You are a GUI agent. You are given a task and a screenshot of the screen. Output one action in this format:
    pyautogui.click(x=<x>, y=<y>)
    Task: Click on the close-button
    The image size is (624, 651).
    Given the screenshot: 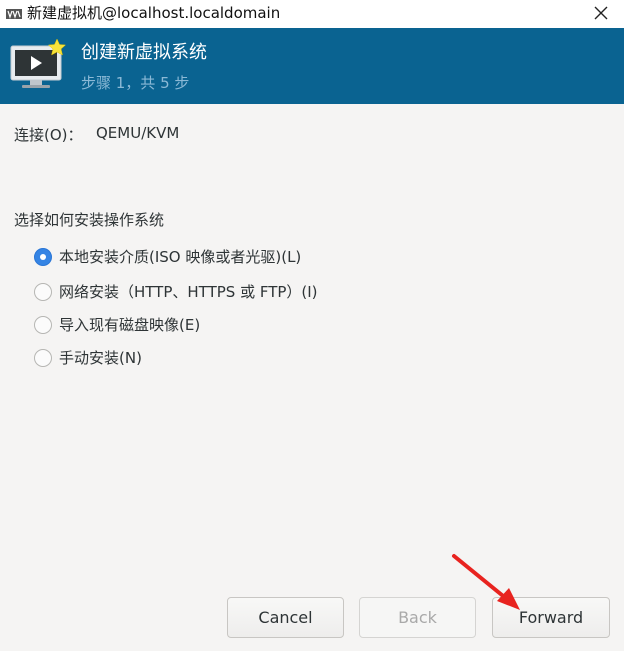 What is the action you would take?
    pyautogui.click(x=601, y=13)
    